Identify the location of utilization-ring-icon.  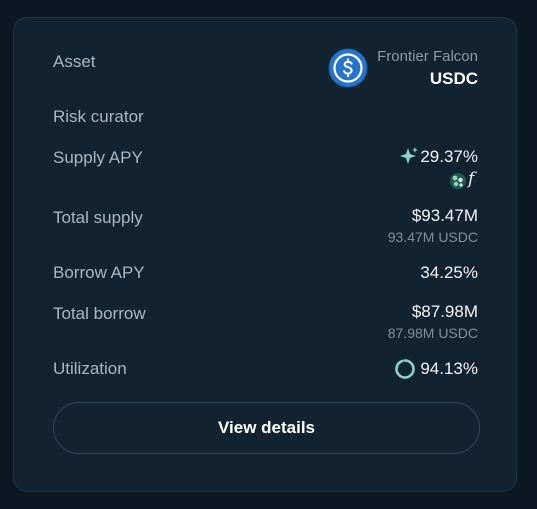
(405, 369).